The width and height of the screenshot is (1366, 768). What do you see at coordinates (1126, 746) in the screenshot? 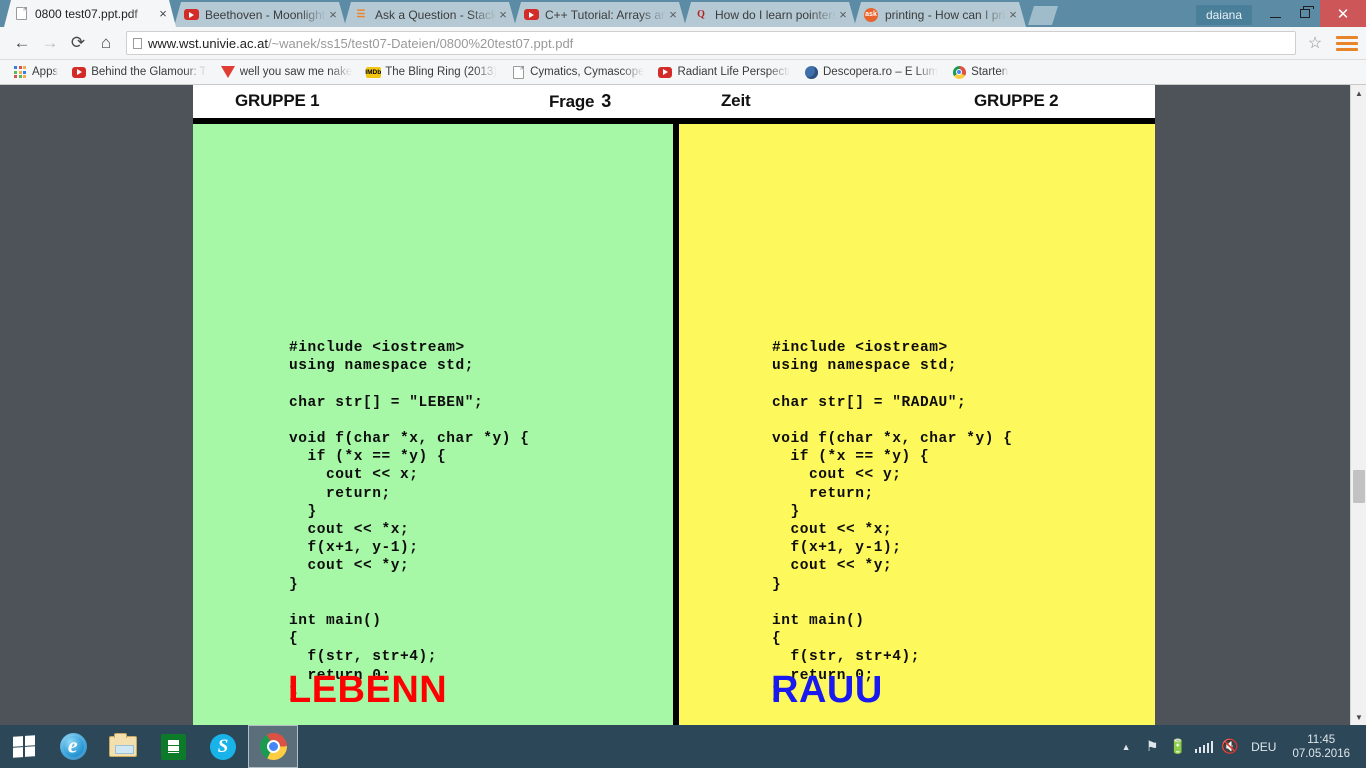
I see `show-hidden-icons-icon: ▲` at bounding box center [1126, 746].